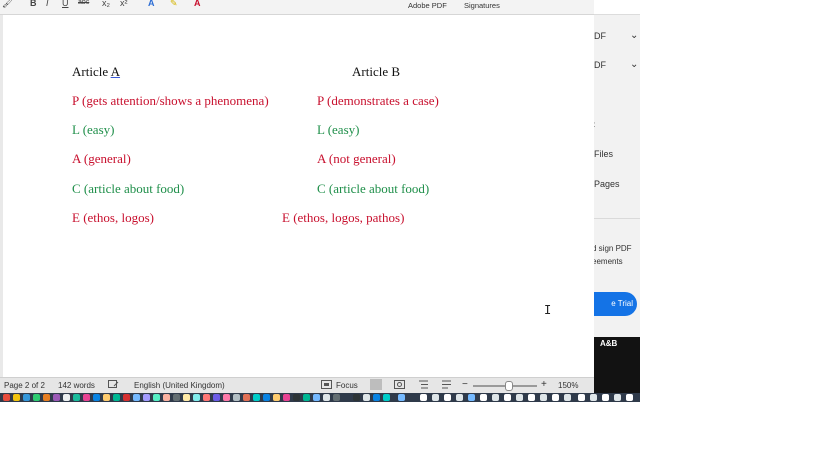 The image size is (819, 460). I want to click on word-count: 142 words, so click(76, 385).